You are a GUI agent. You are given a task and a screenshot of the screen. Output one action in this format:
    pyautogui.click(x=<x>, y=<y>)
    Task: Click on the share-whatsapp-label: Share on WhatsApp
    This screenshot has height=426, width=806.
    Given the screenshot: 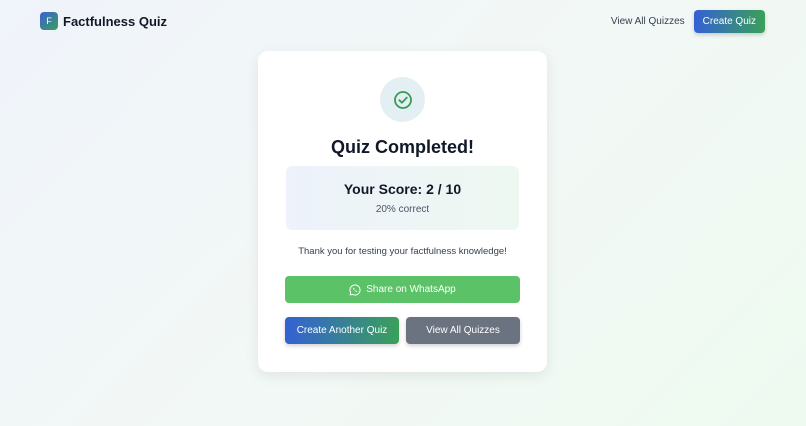 What is the action you would take?
    pyautogui.click(x=411, y=289)
    